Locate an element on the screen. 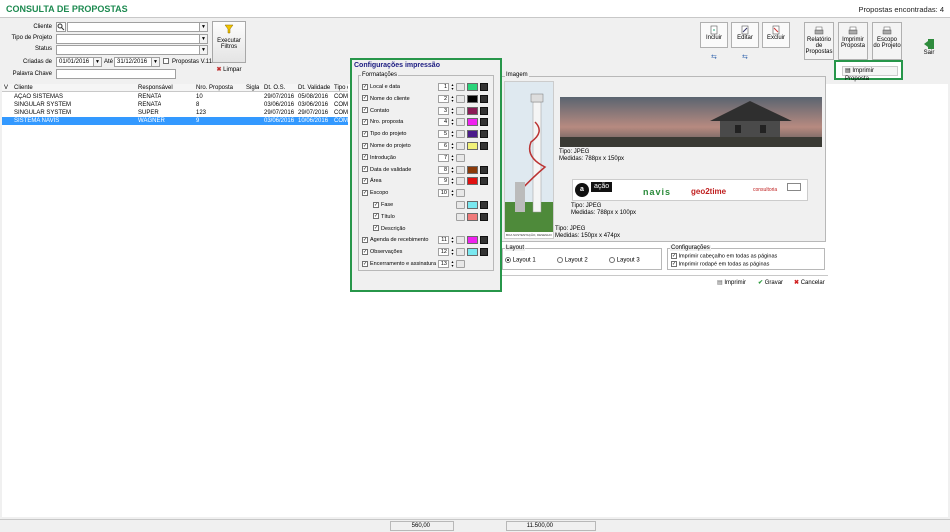 The height and width of the screenshot is (532, 950). tower-image: BOA SUSTENTAÇÃO, DESENHO is located at coordinates (529, 160).